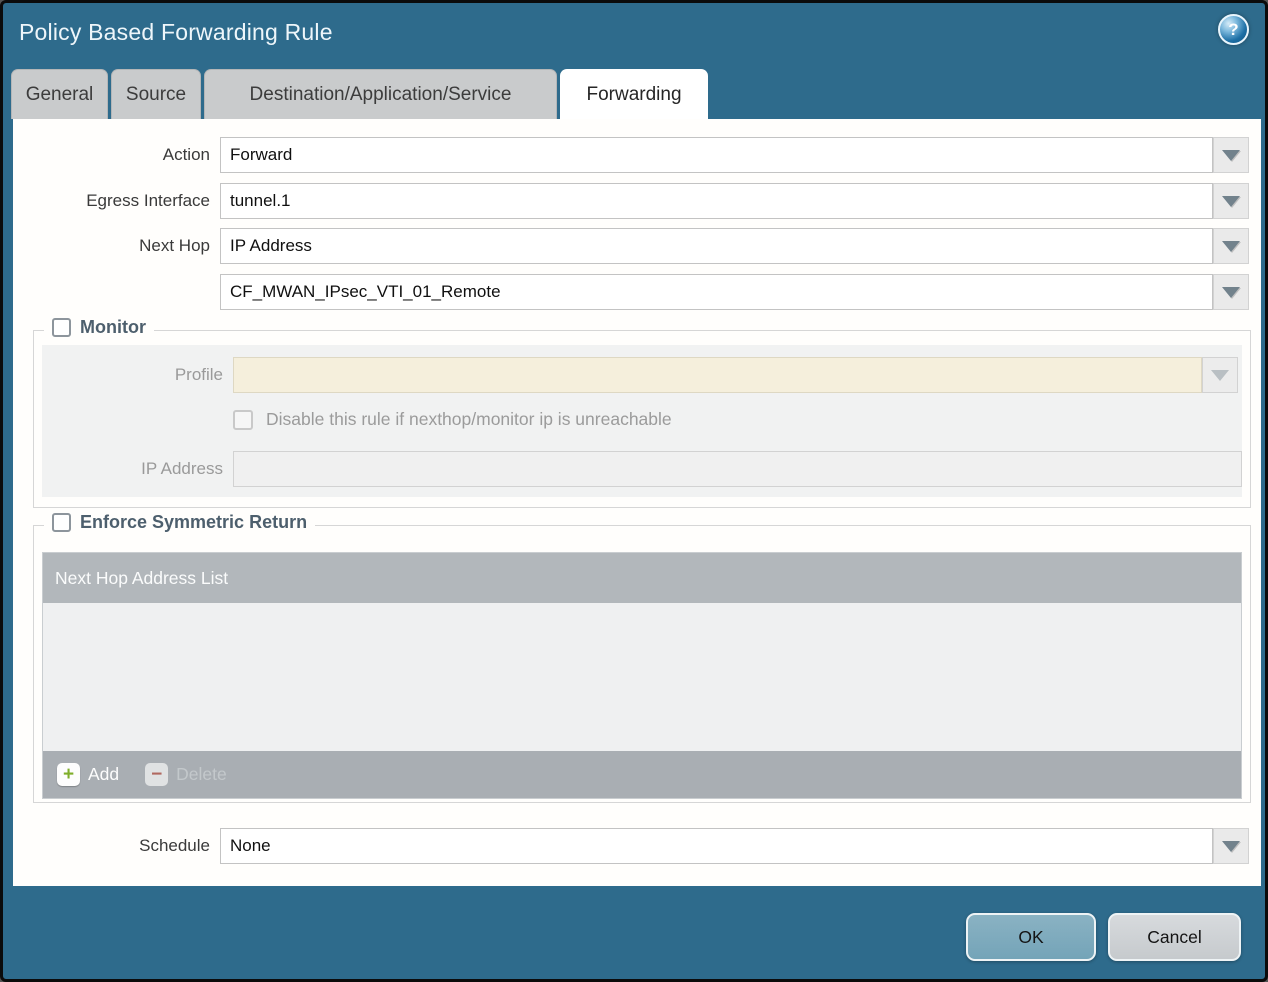 The image size is (1268, 982). I want to click on ok-button: OK, so click(1031, 937).